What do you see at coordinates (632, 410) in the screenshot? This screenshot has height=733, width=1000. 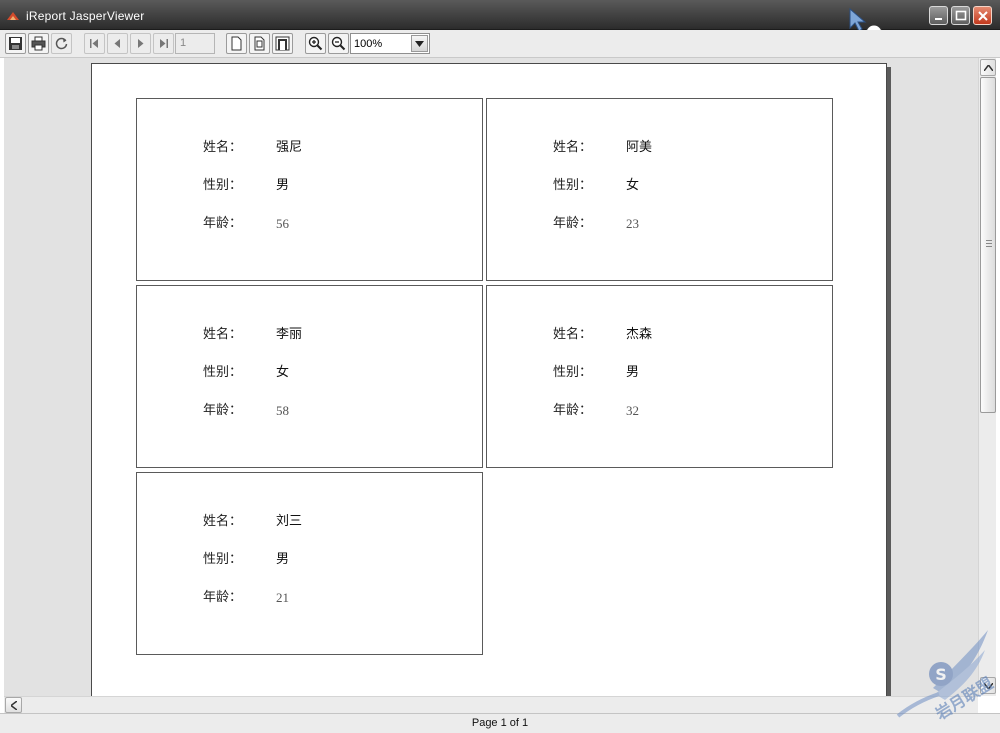 I see `age-value: 32` at bounding box center [632, 410].